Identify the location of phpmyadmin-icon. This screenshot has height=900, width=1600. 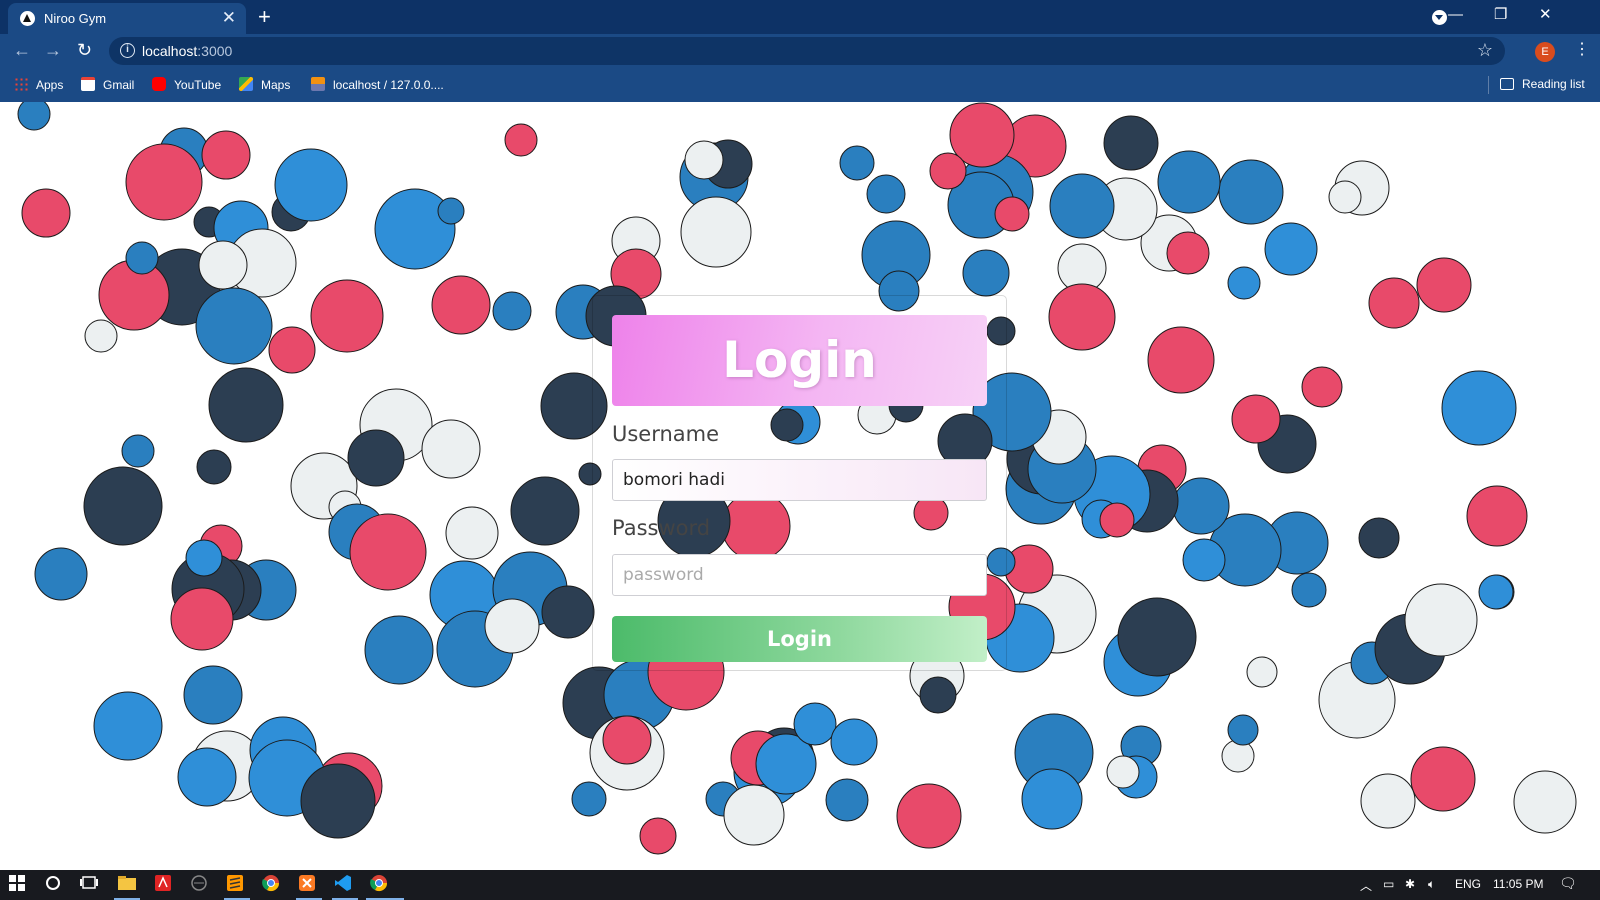
(318, 84).